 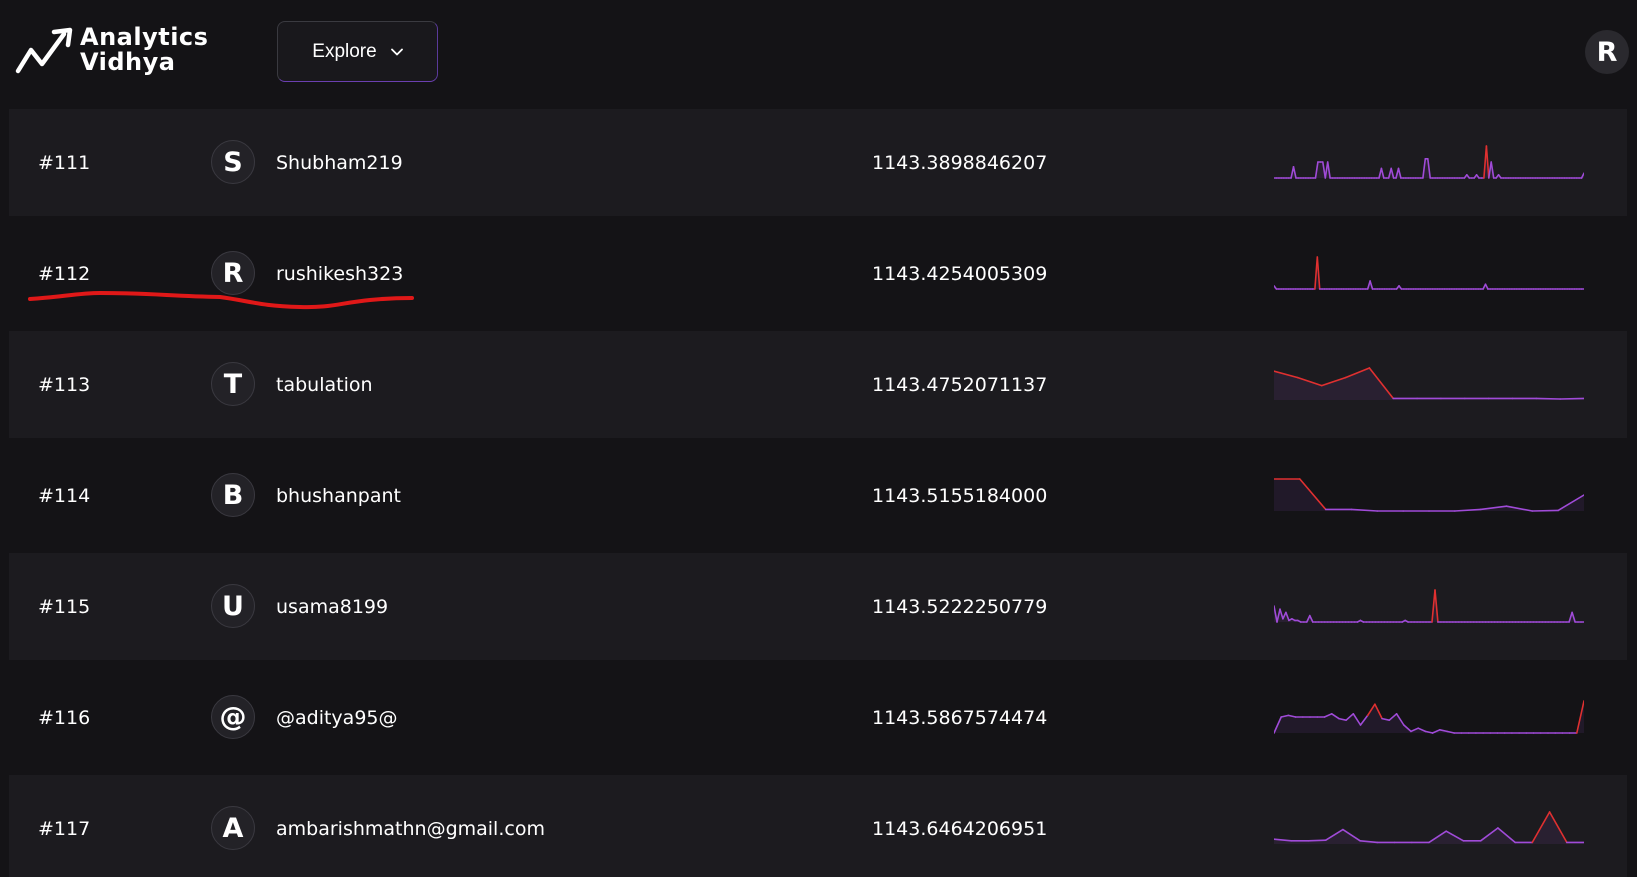 What do you see at coordinates (960, 273) in the screenshot?
I see `score-value: 1143.4254005309` at bounding box center [960, 273].